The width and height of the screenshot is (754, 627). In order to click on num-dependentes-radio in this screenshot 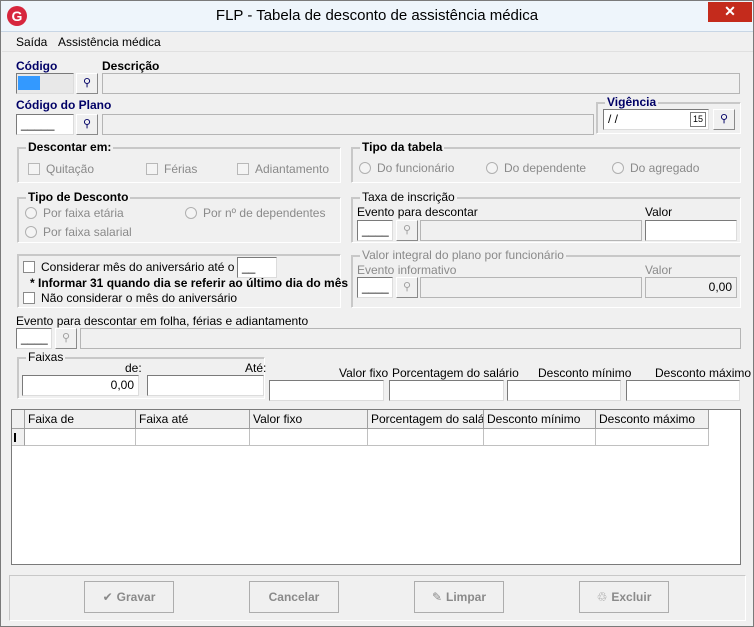, I will do `click(191, 213)`.